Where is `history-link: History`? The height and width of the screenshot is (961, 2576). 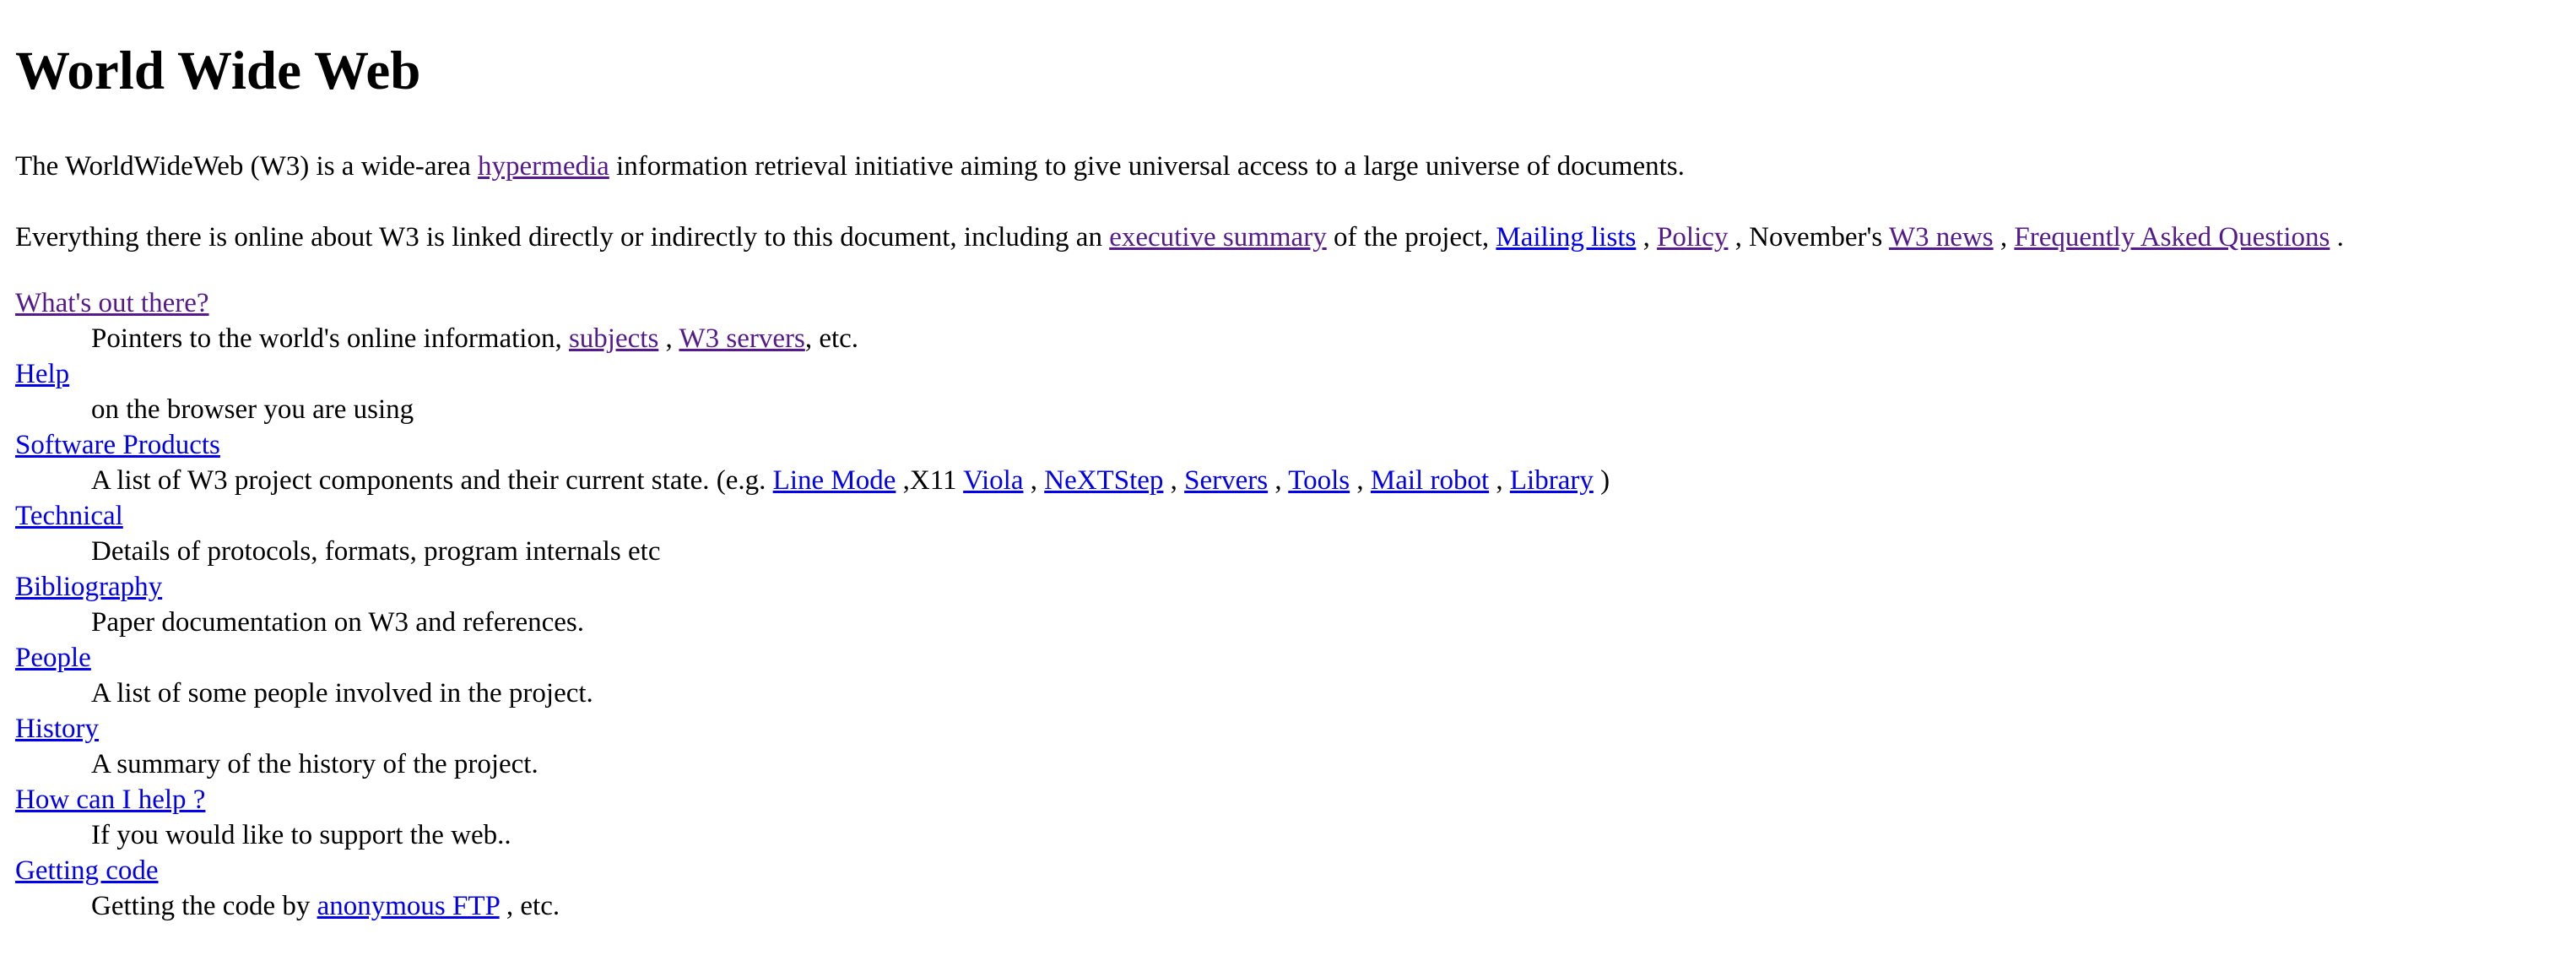
history-link: History is located at coordinates (57, 729).